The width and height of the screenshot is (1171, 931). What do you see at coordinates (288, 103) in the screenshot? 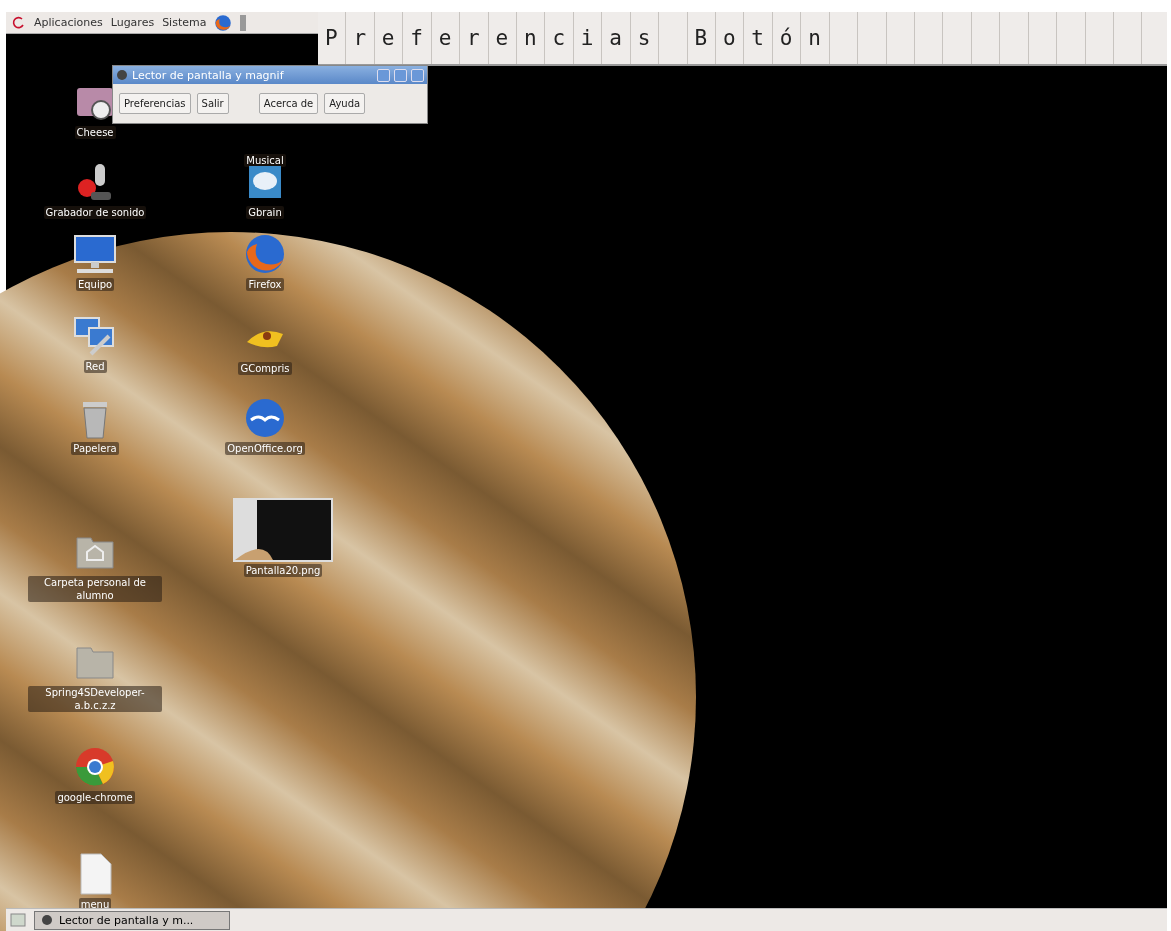
I see `dialog-button: Acerca de` at bounding box center [288, 103].